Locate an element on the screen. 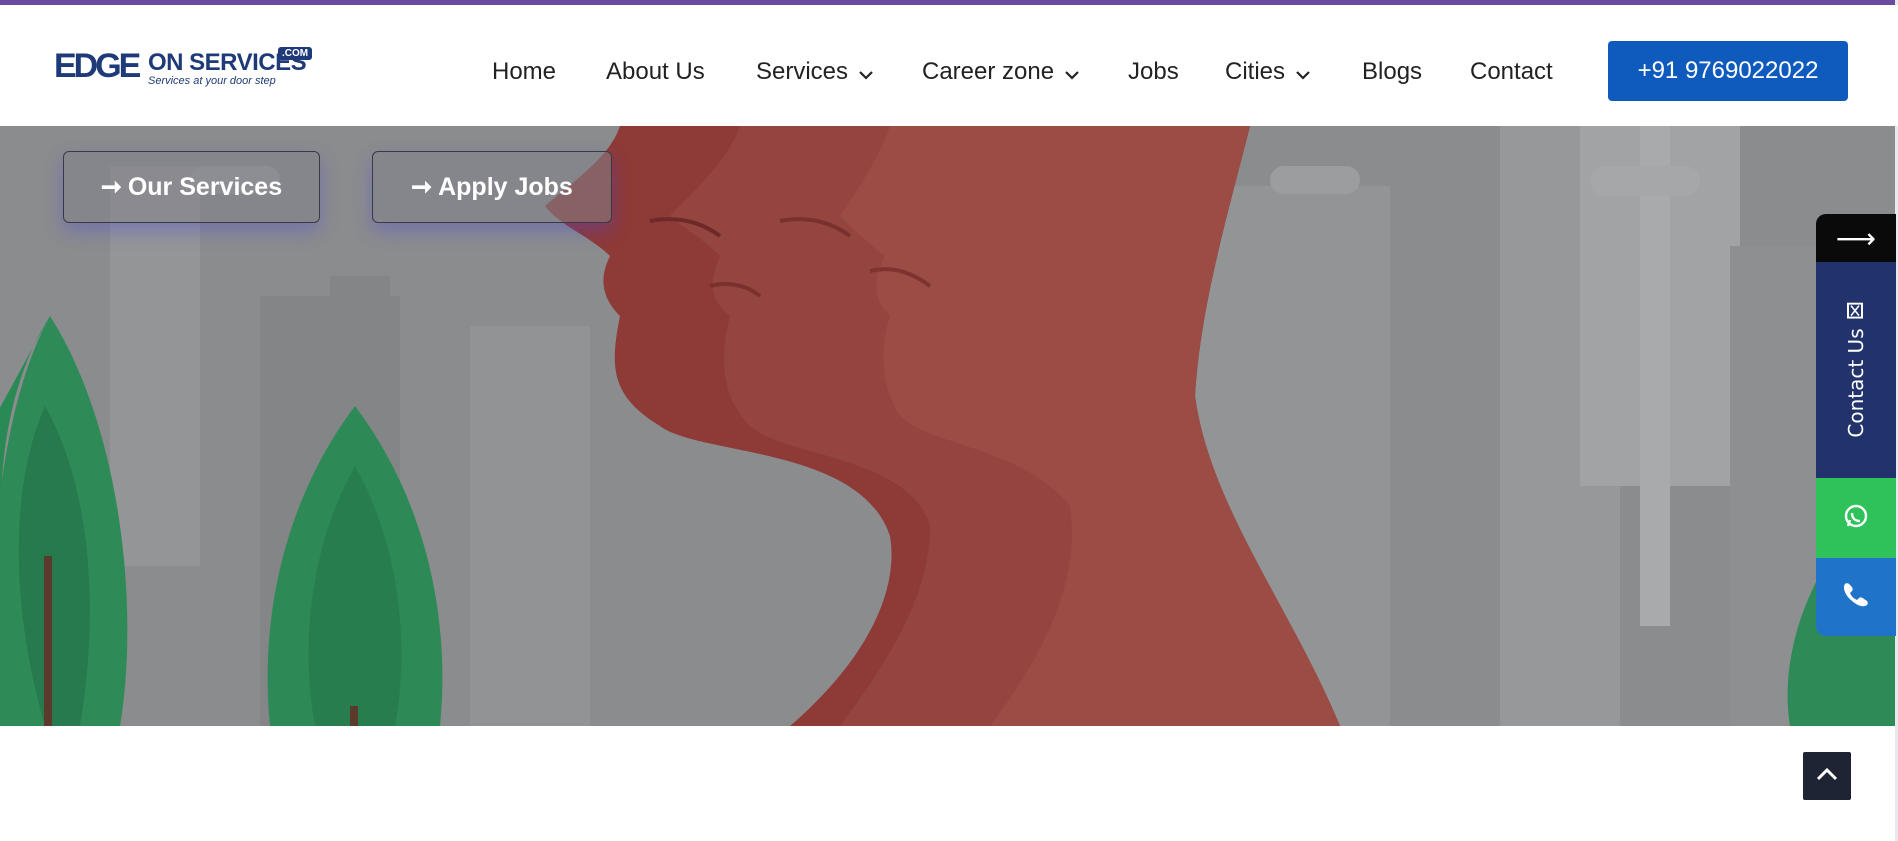  phone-icon is located at coordinates (1856, 597).